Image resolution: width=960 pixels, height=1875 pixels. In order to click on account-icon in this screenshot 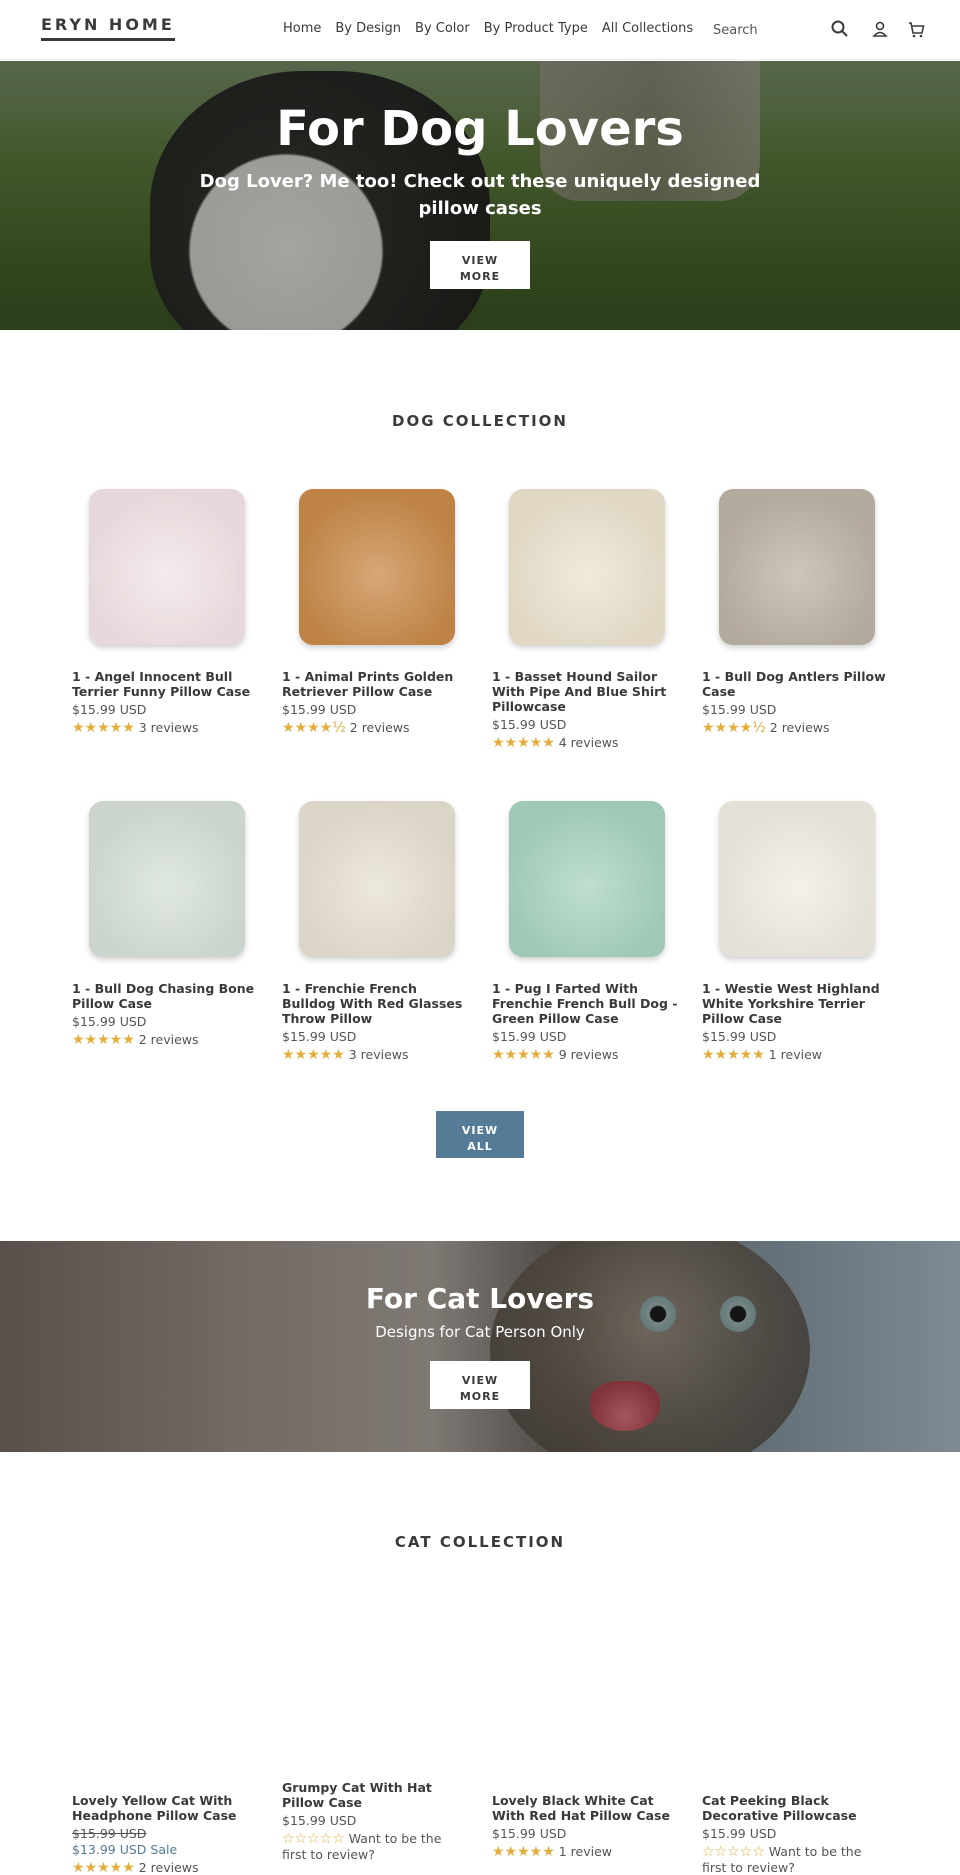, I will do `click(880, 29)`.